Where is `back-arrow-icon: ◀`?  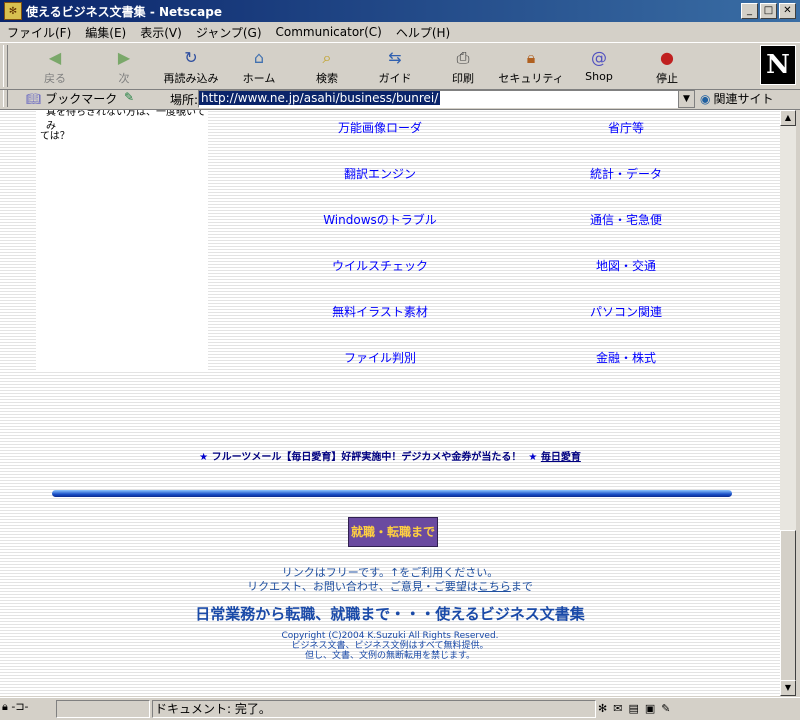 back-arrow-icon: ◀ is located at coordinates (55, 57).